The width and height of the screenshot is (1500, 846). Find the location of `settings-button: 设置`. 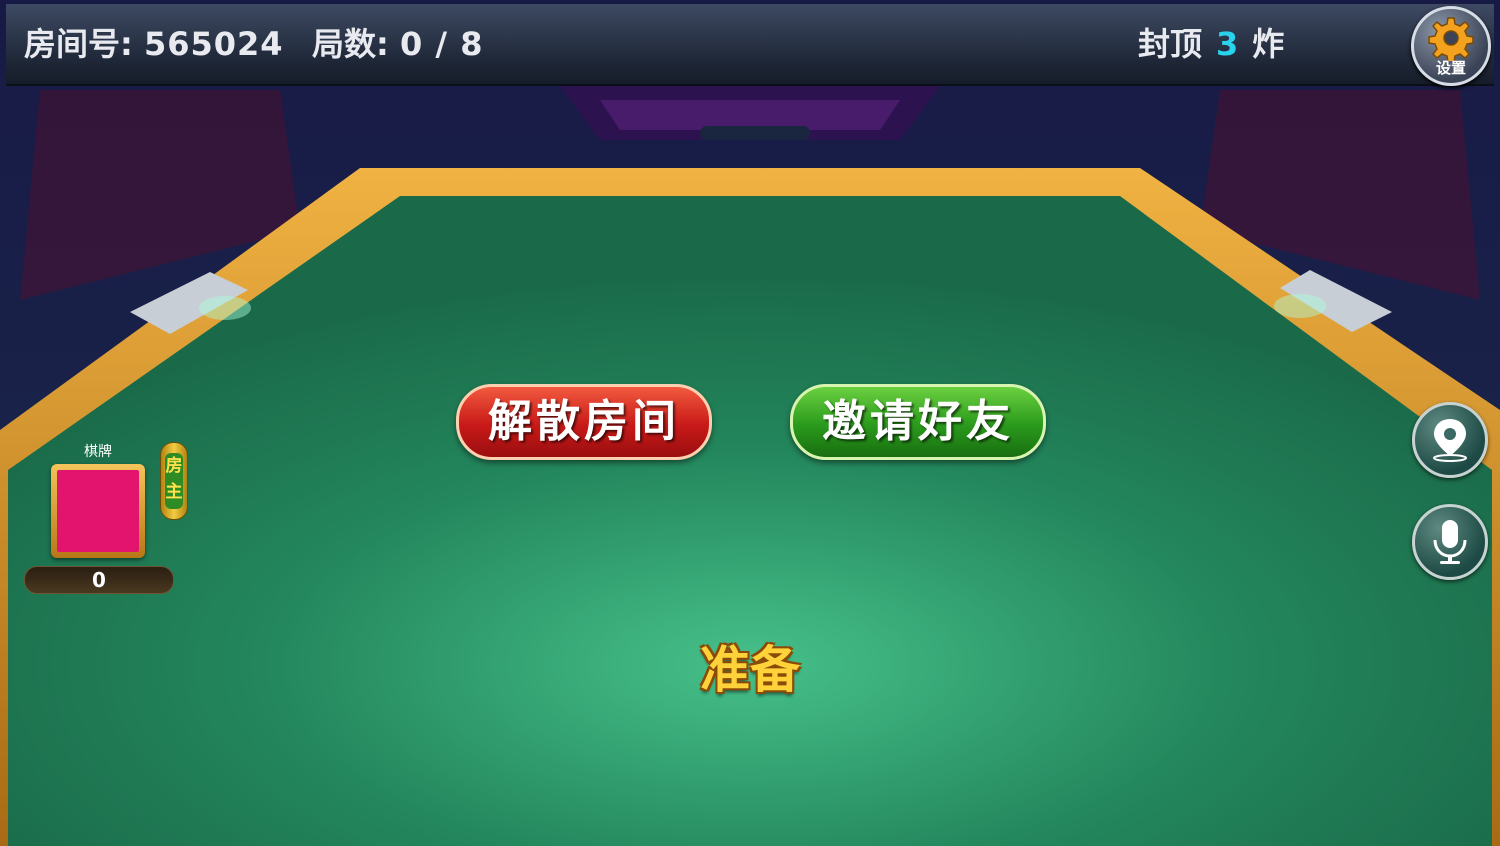

settings-button: 设置 is located at coordinates (1451, 46).